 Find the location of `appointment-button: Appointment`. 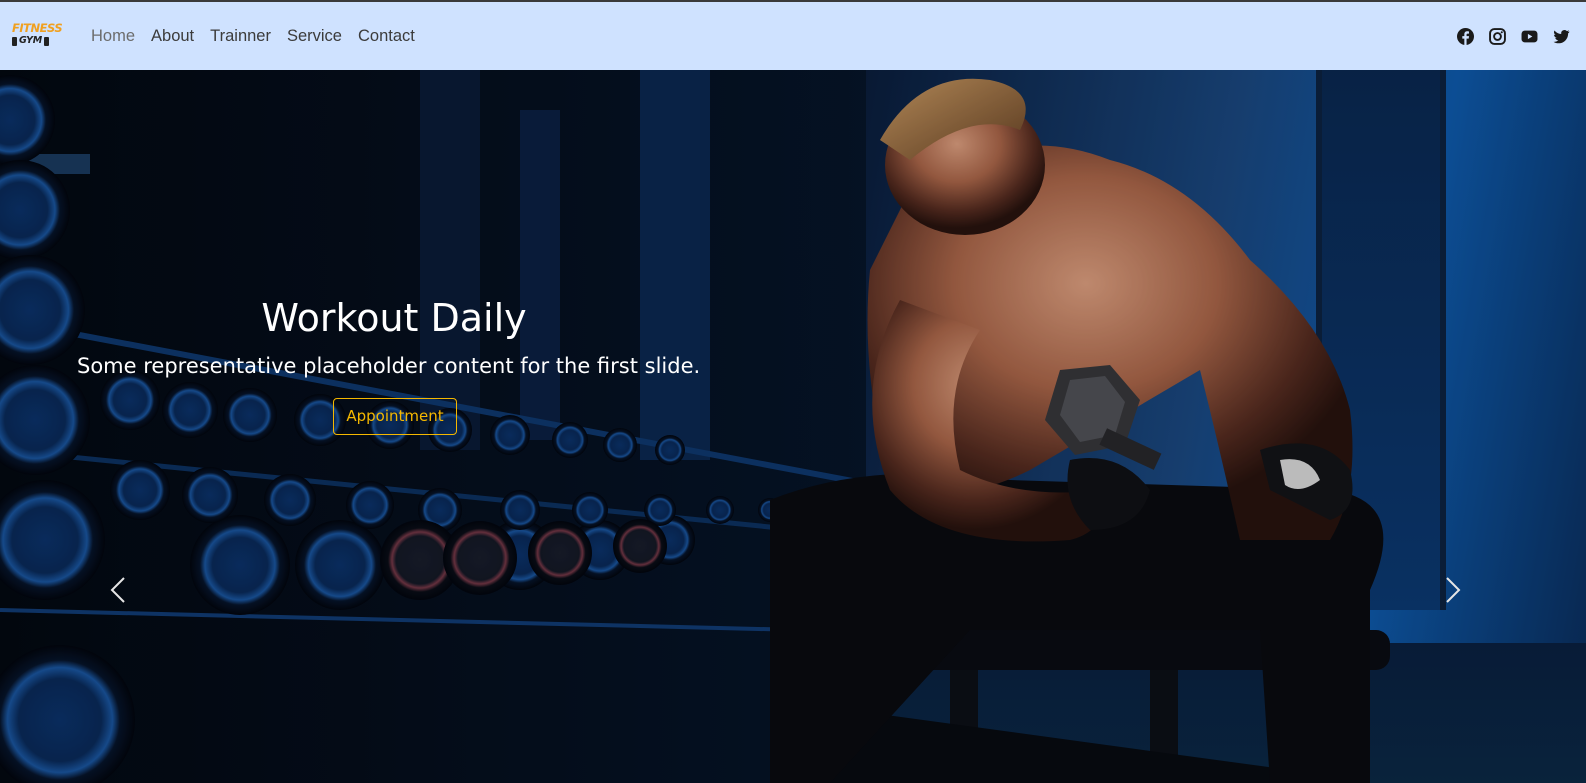

appointment-button: Appointment is located at coordinates (395, 416).